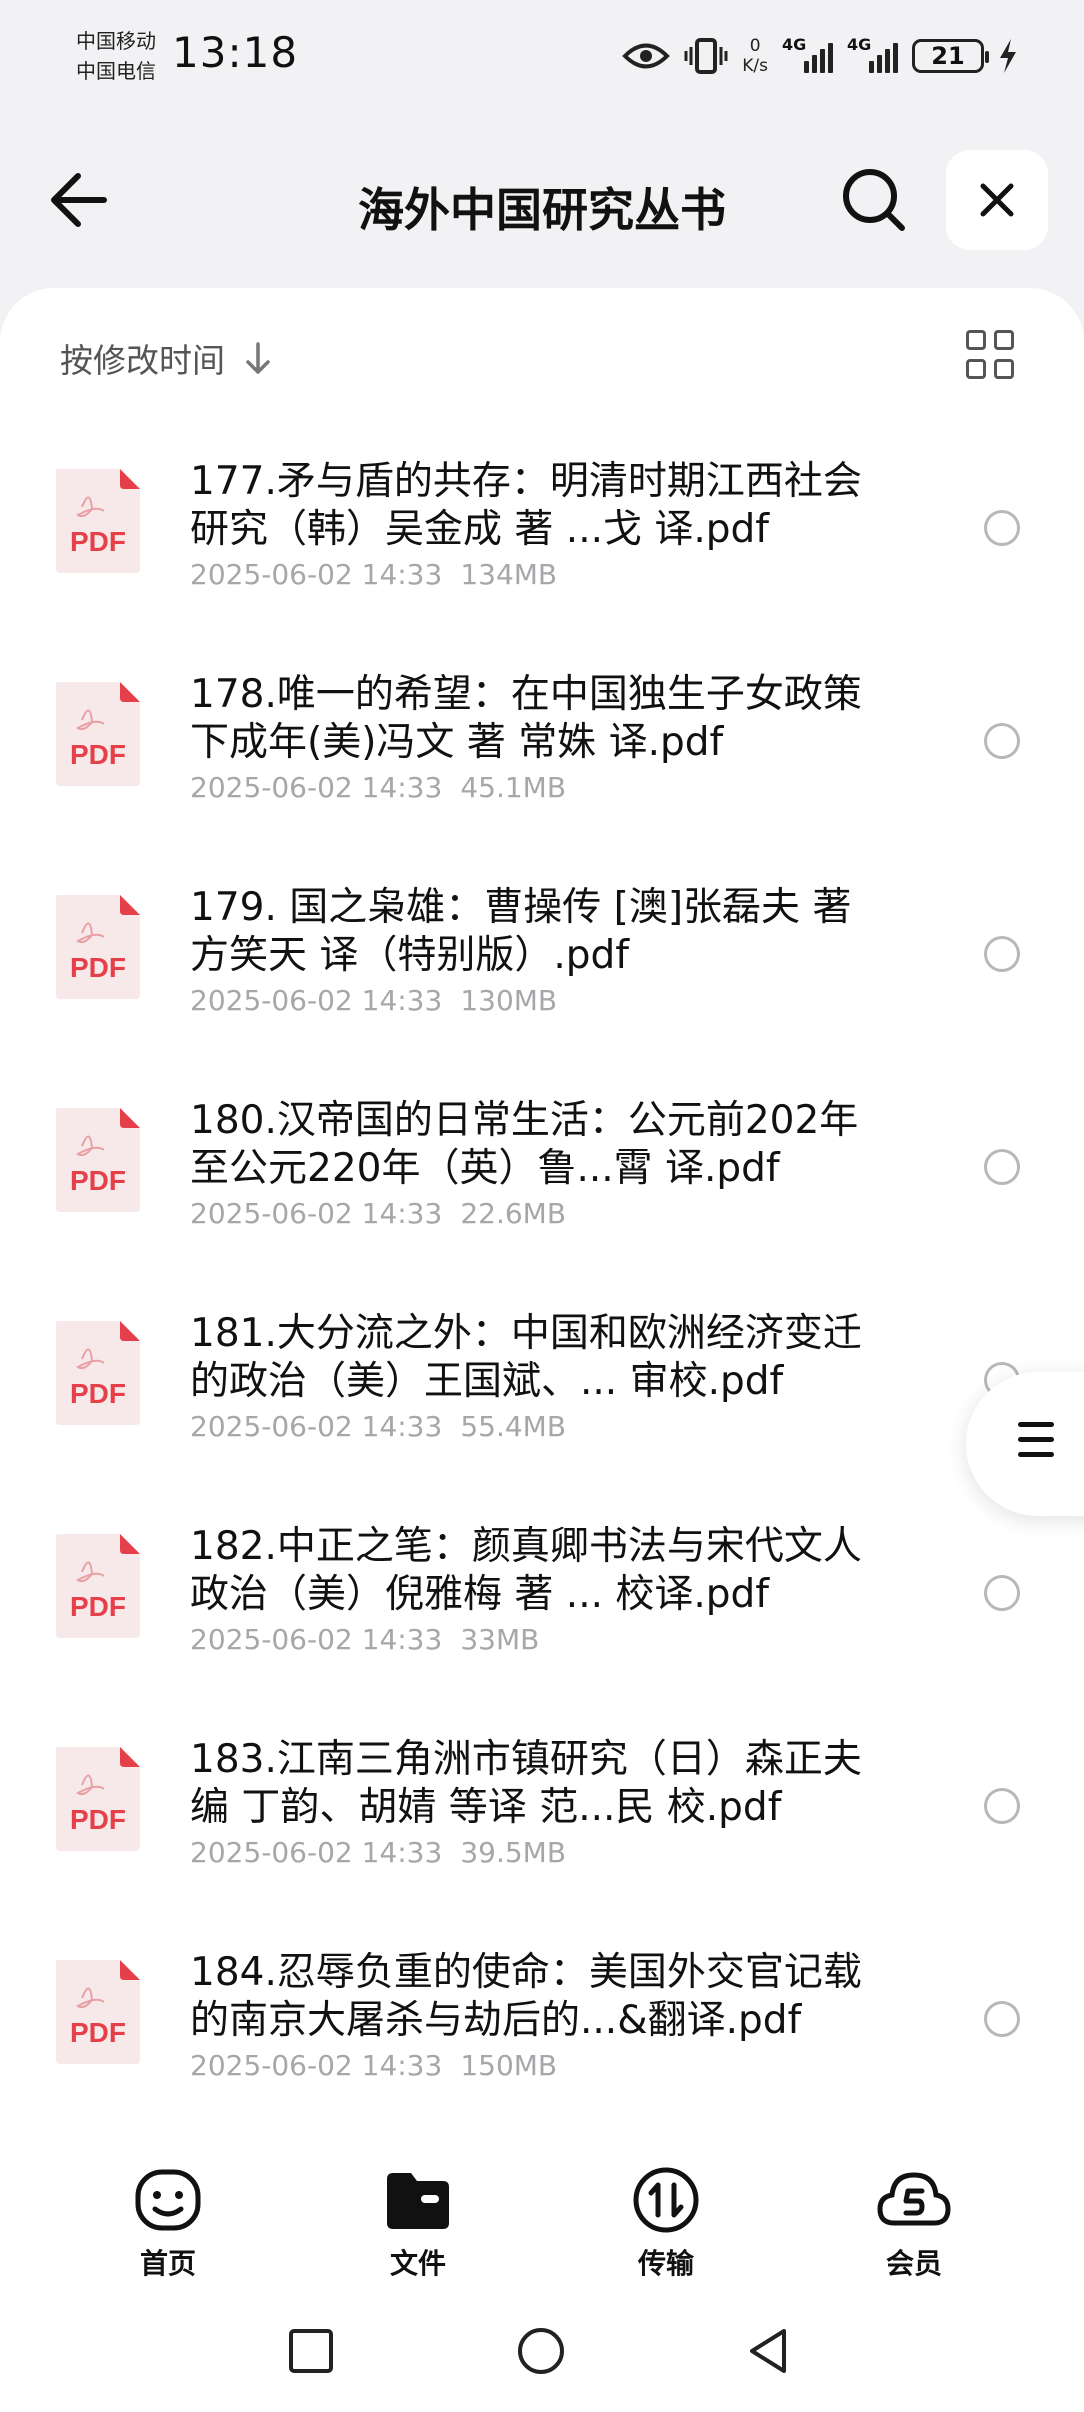 Image resolution: width=1084 pixels, height=2412 pixels. What do you see at coordinates (168, 2200) in the screenshot?
I see `smiley-face-icon` at bounding box center [168, 2200].